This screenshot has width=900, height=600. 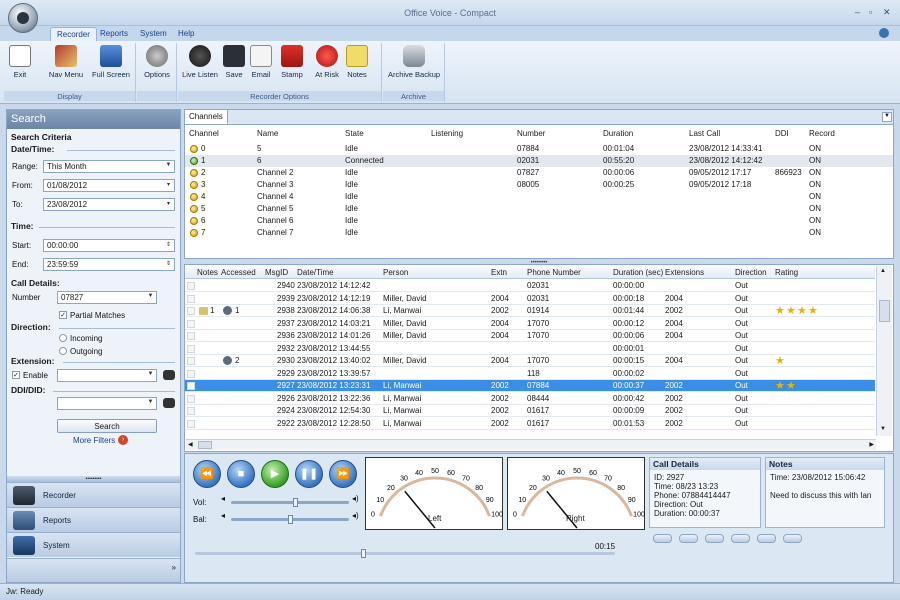 I want to click on maximize-button: ▫, so click(x=870, y=12).